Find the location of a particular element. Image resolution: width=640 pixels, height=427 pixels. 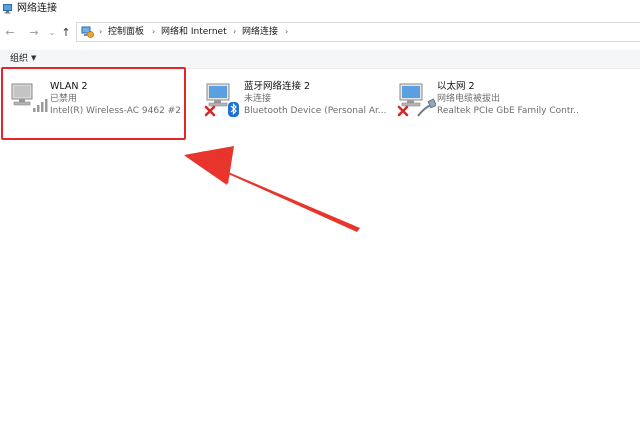

breadcrumb-network-connections: 网络连接 is located at coordinates (260, 32).